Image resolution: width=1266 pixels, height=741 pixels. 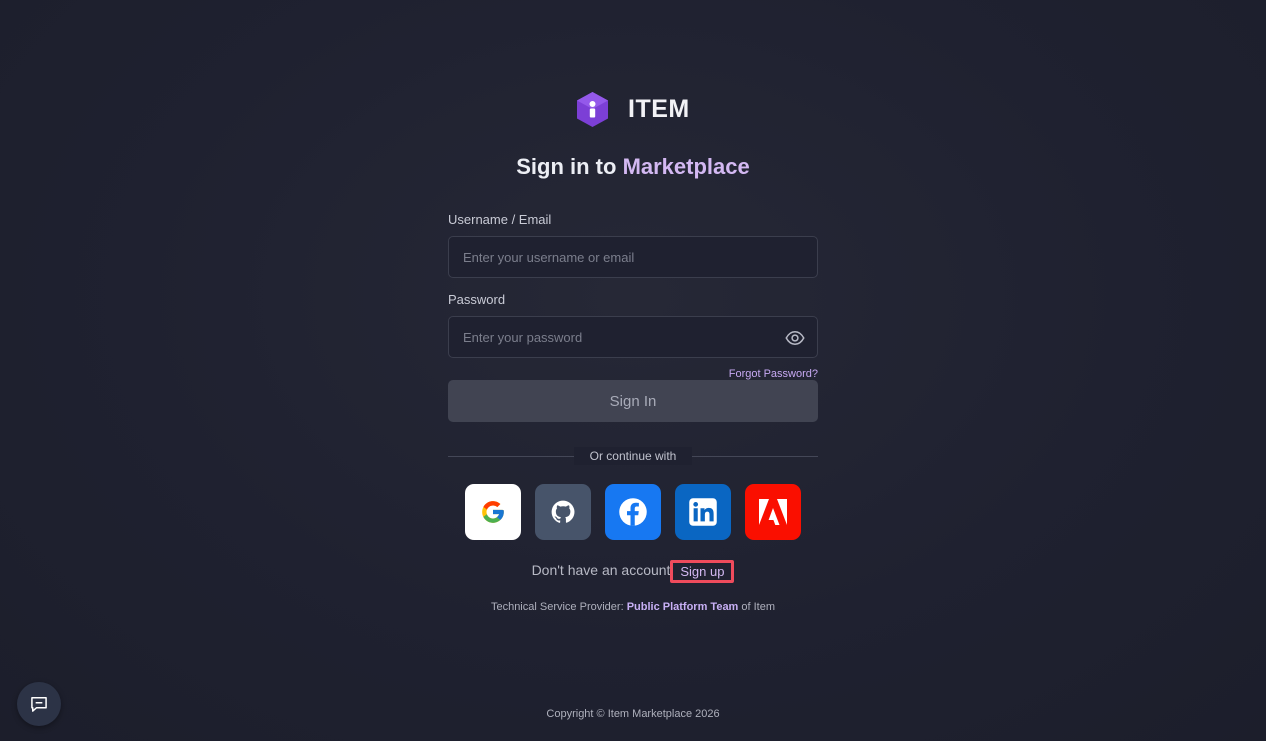 I want to click on page-title: Sign in to Marketplace, so click(x=633, y=167).